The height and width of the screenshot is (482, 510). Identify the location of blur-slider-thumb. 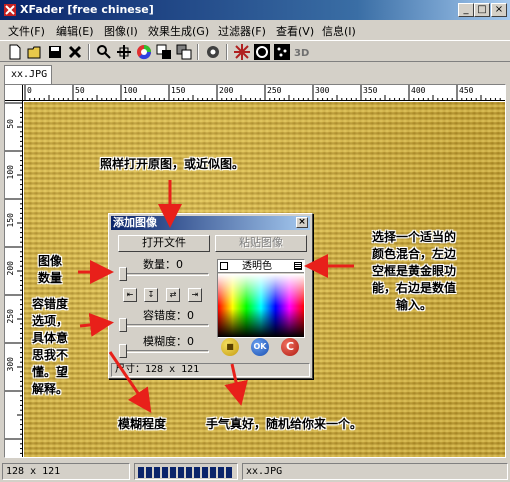
(123, 351).